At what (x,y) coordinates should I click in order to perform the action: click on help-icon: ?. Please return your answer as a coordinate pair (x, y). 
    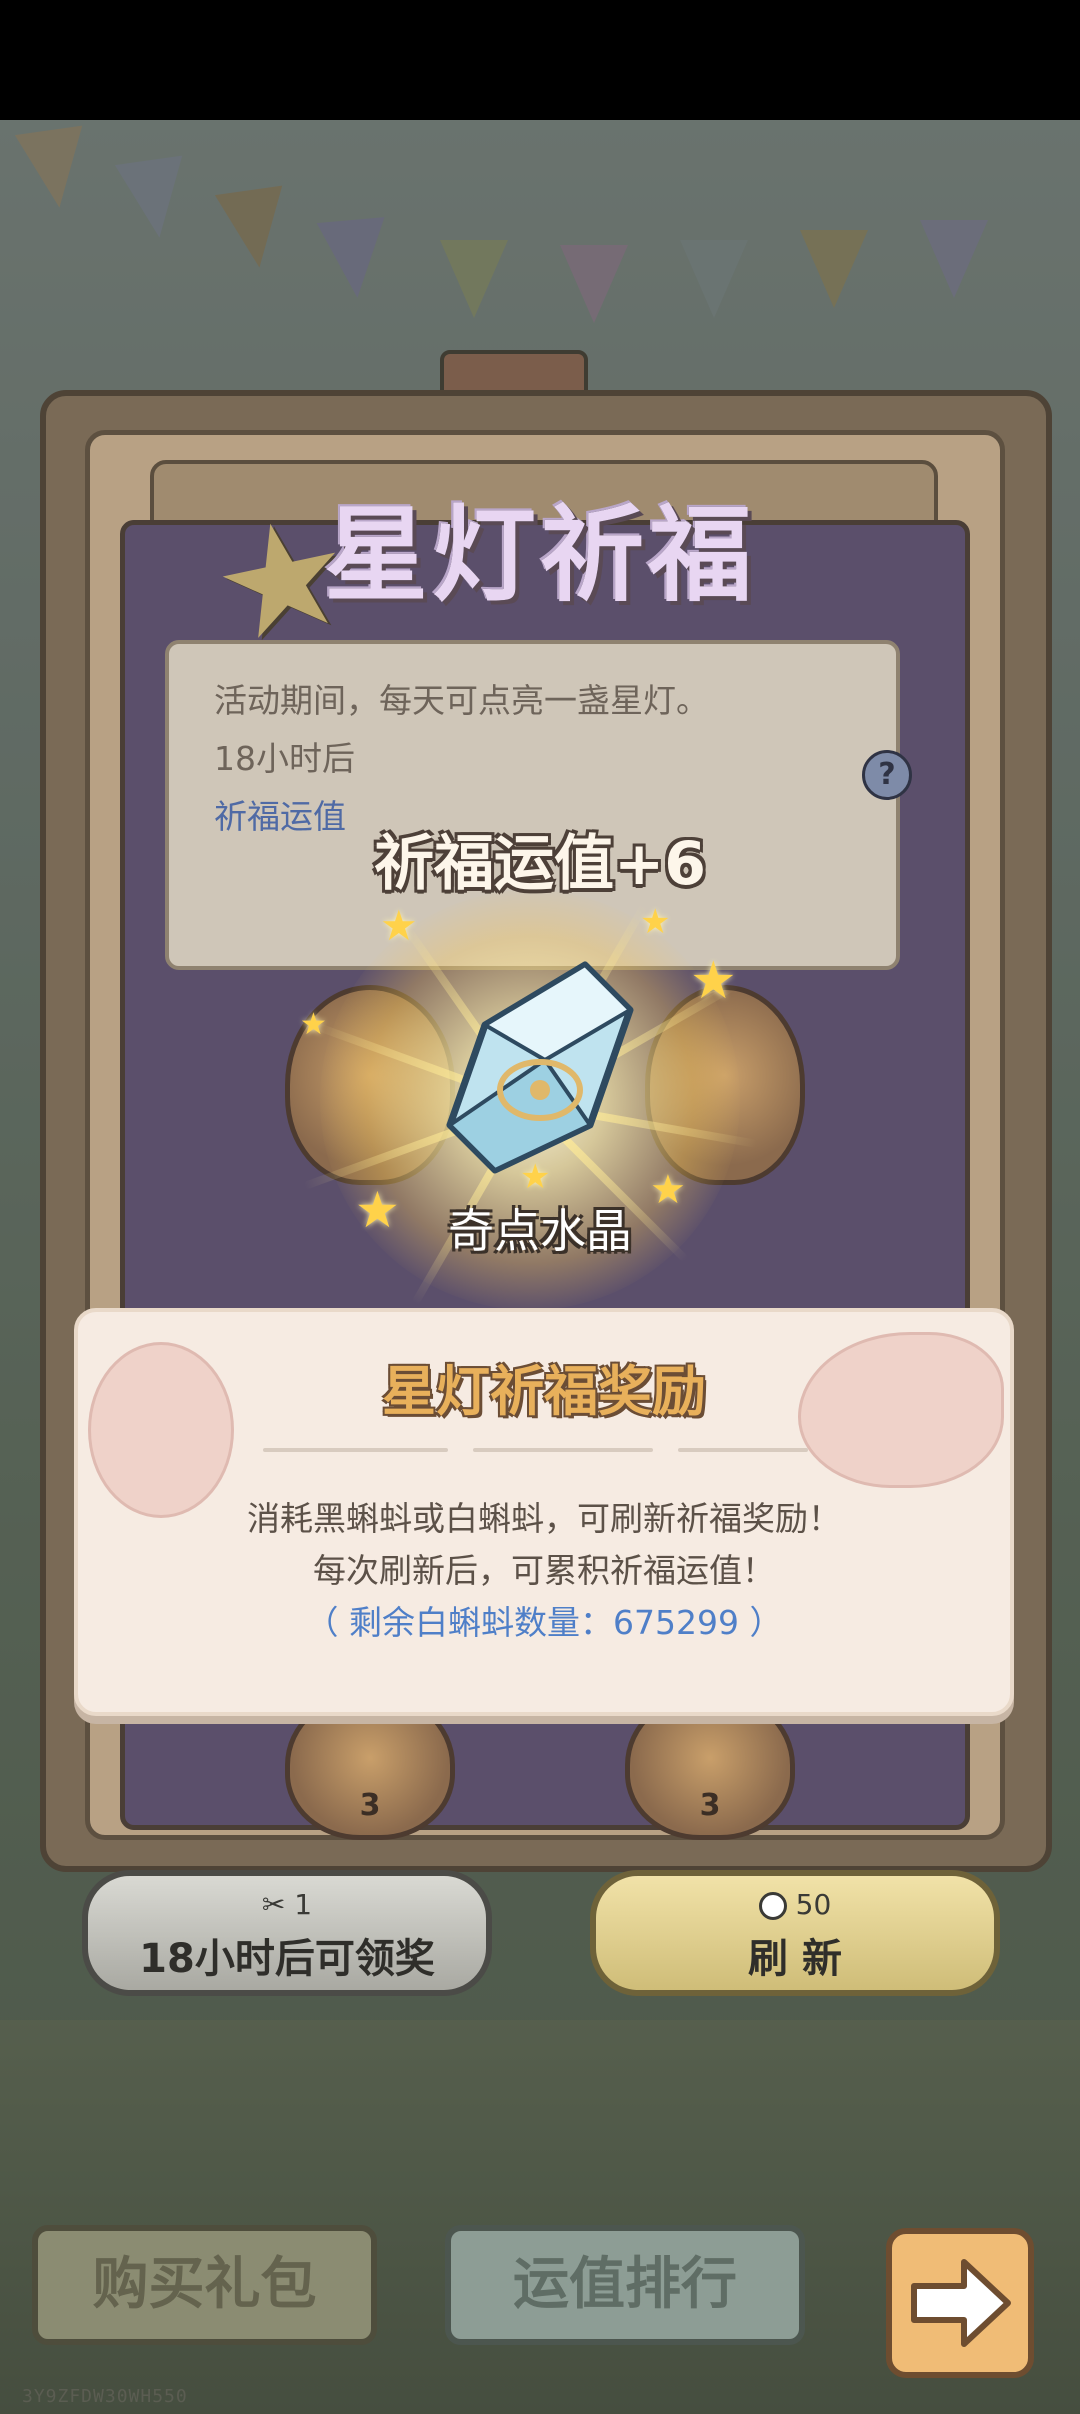
    Looking at the image, I should click on (887, 775).